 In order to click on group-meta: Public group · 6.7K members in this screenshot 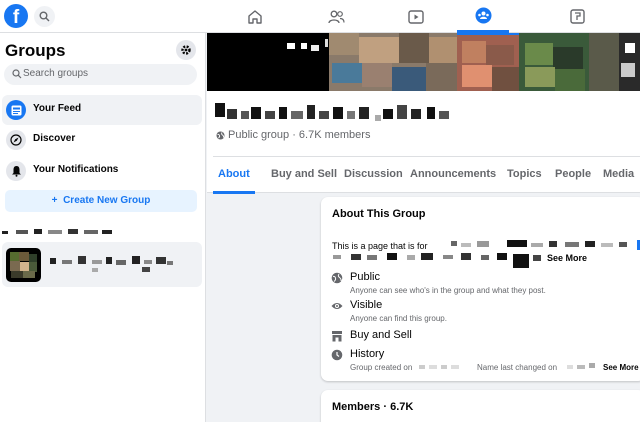, I will do `click(293, 135)`.